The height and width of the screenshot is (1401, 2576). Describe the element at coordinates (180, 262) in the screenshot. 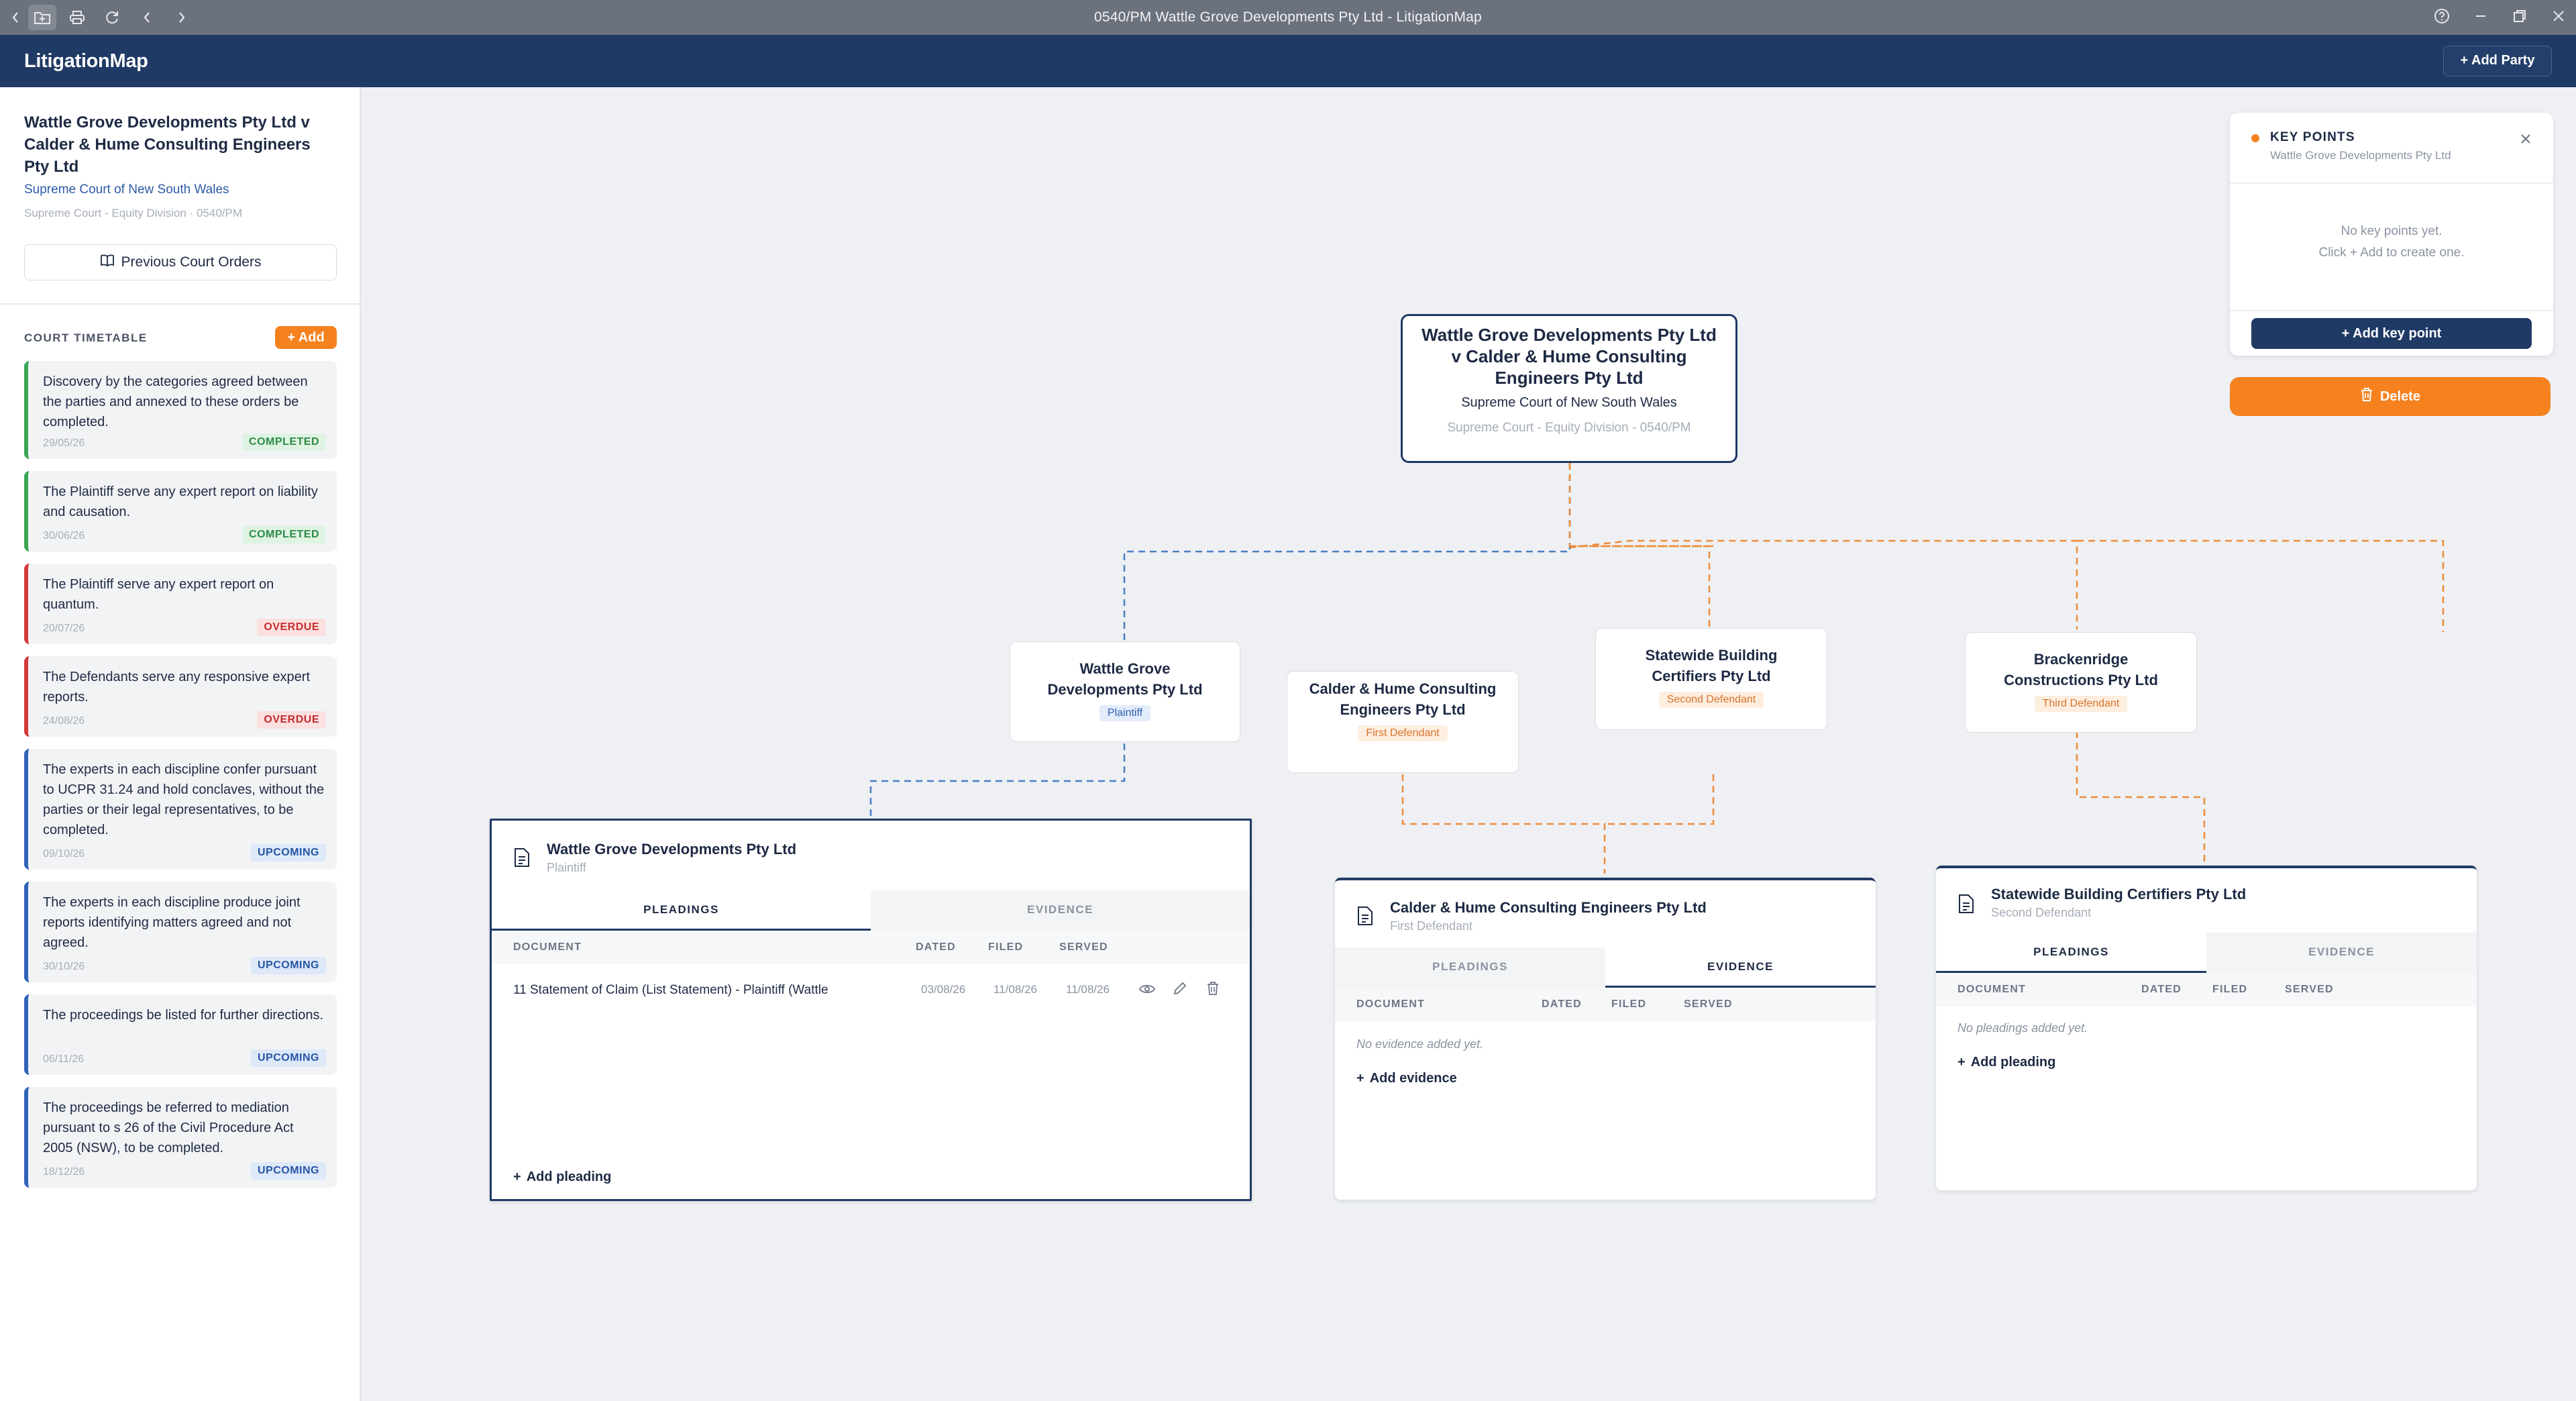

I see `previous-court-orders-button: Previous Court Orders` at that location.